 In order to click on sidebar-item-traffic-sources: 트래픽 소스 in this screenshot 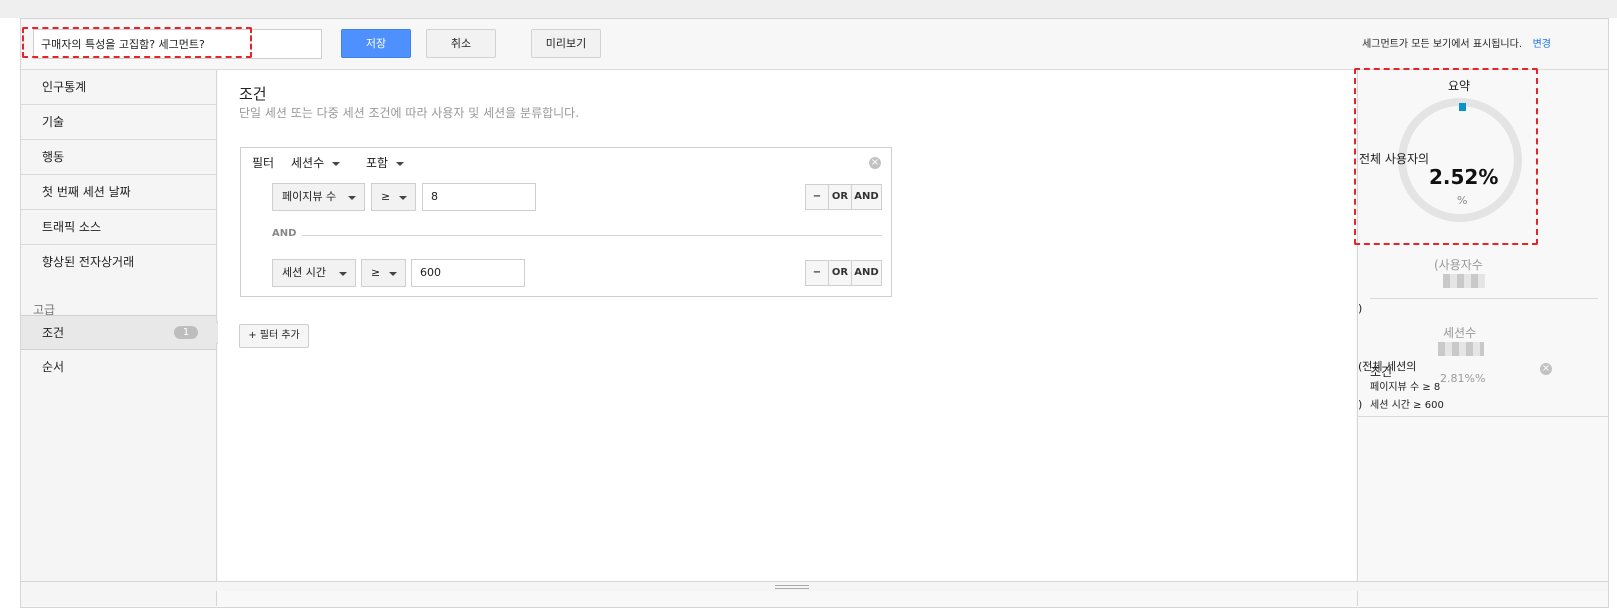, I will do `click(118, 227)`.